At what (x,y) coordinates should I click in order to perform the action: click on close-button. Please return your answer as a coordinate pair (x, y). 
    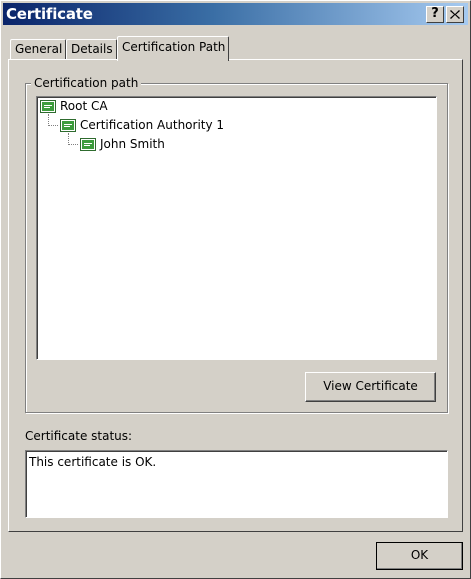
    Looking at the image, I should click on (455, 14).